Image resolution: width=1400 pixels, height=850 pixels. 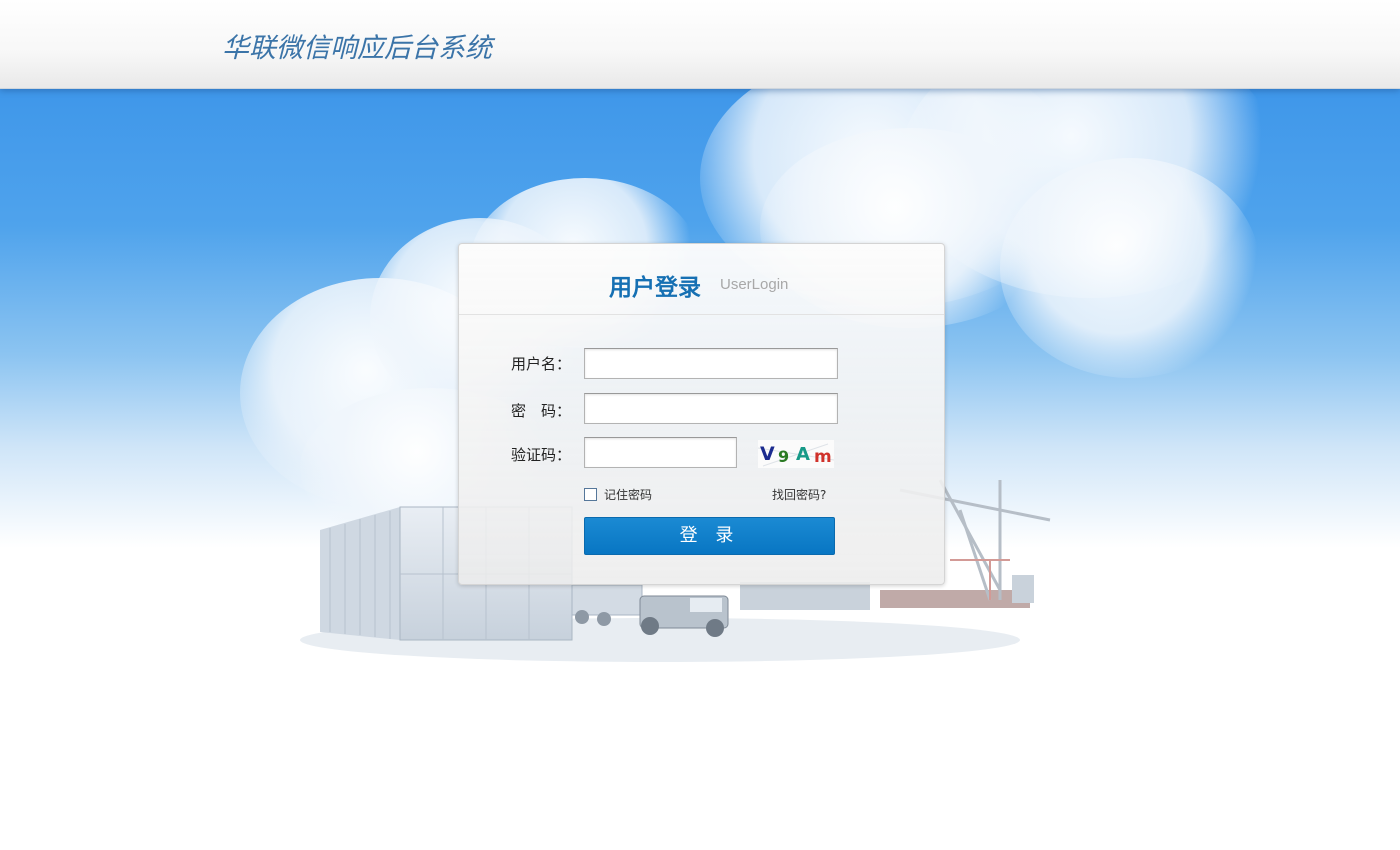 I want to click on captcha-glyphs: V 9 A m, so click(x=796, y=454).